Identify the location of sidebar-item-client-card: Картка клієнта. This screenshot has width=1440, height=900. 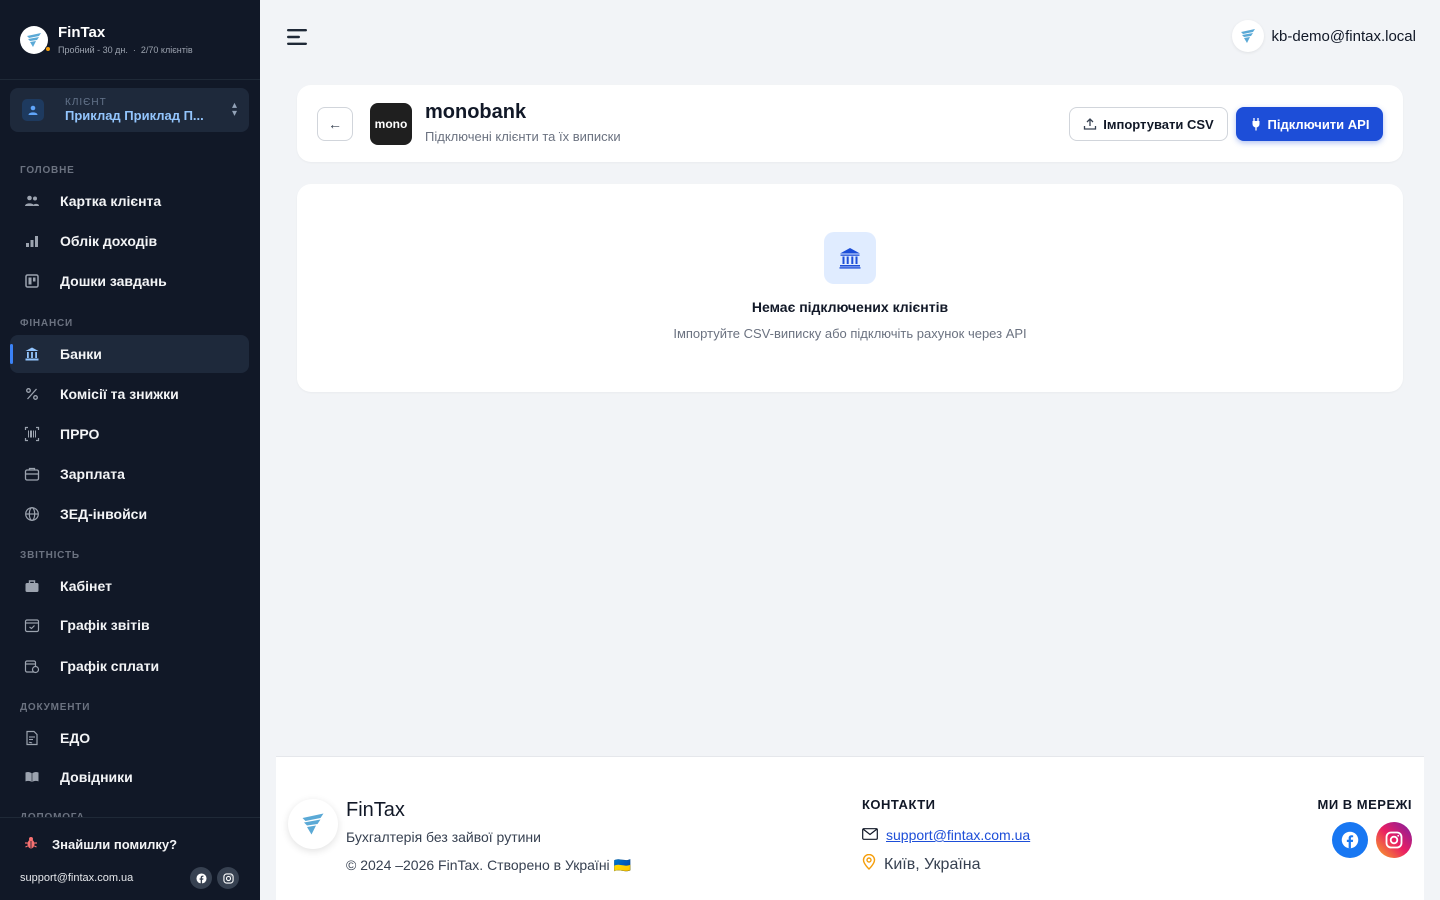
(129, 201).